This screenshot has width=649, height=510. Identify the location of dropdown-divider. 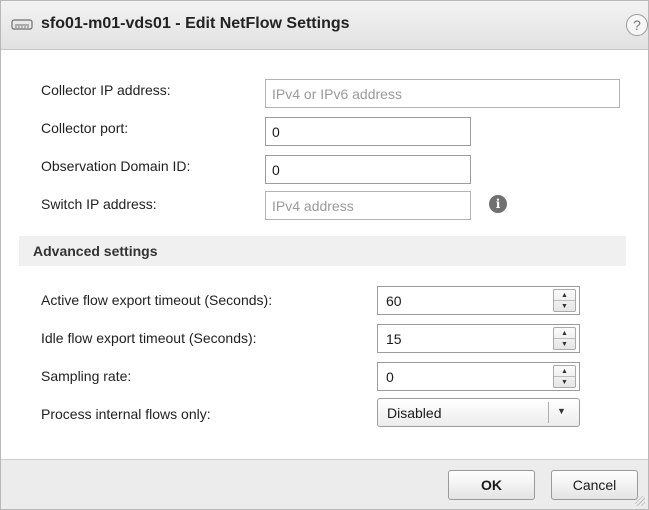
(548, 412).